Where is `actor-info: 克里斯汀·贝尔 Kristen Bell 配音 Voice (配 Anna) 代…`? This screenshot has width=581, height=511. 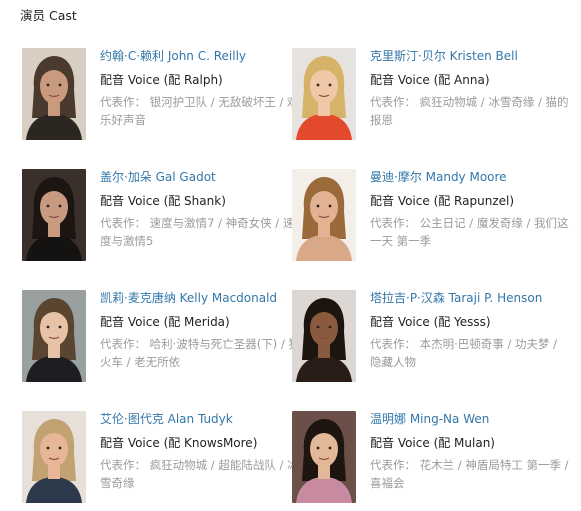 actor-info: 克里斯汀·贝尔 Kristen Bell 配音 Voice (配 Anna) 代… is located at coordinates (470, 88).